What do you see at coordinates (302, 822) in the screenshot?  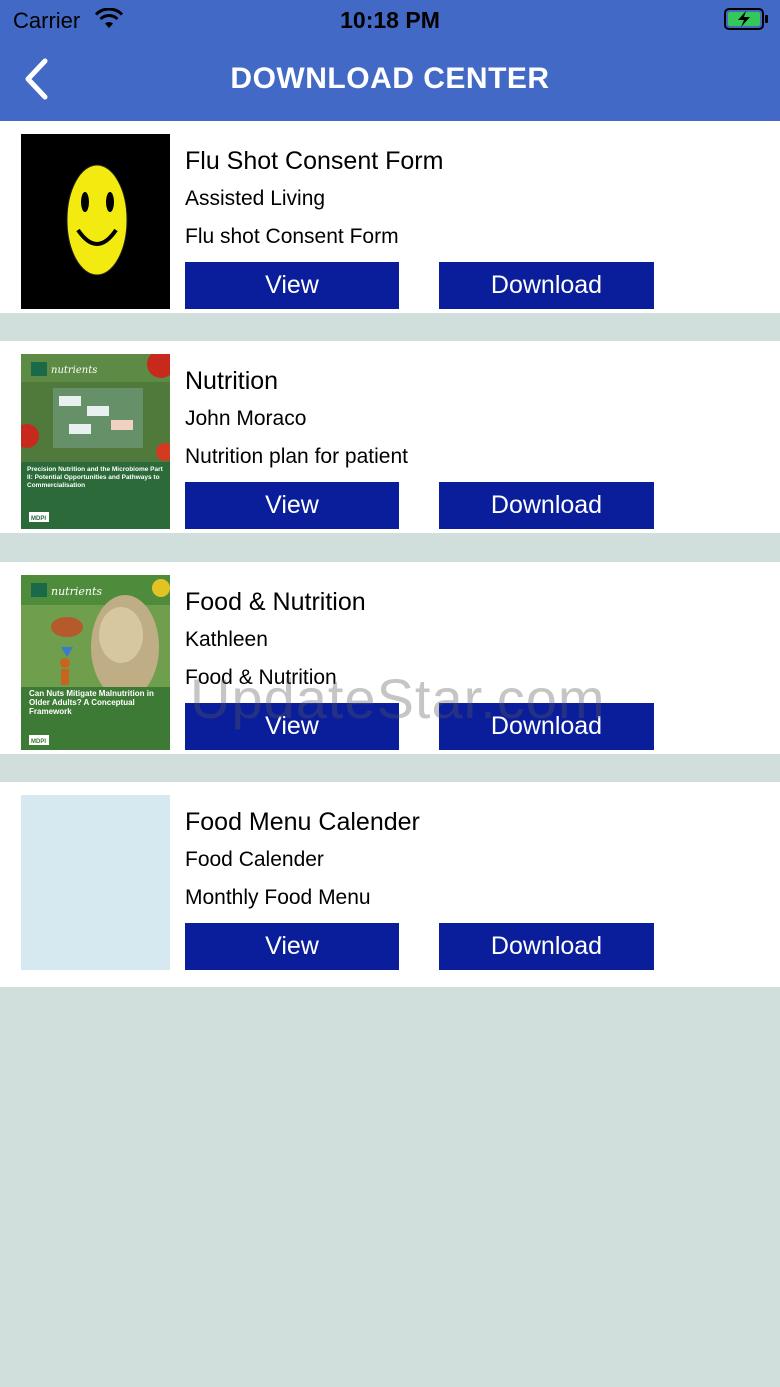 I see `item-title: Food Menu Calender` at bounding box center [302, 822].